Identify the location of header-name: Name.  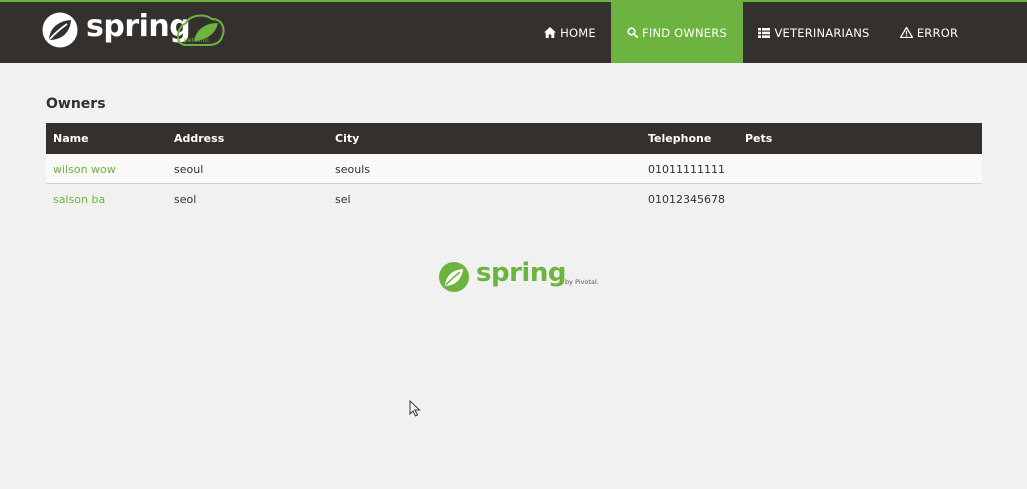
(71, 138).